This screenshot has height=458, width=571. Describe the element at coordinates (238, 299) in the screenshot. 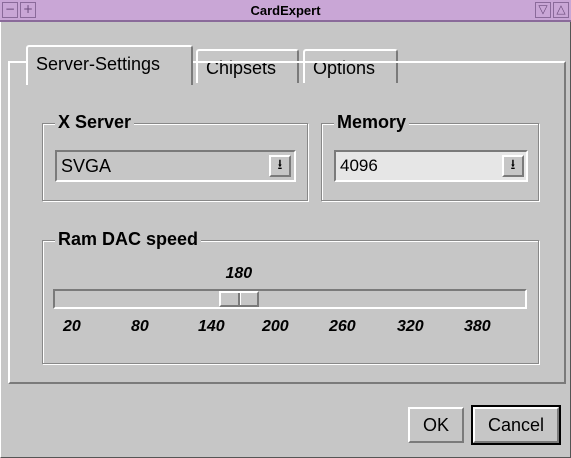

I see `slider-thumb` at that location.